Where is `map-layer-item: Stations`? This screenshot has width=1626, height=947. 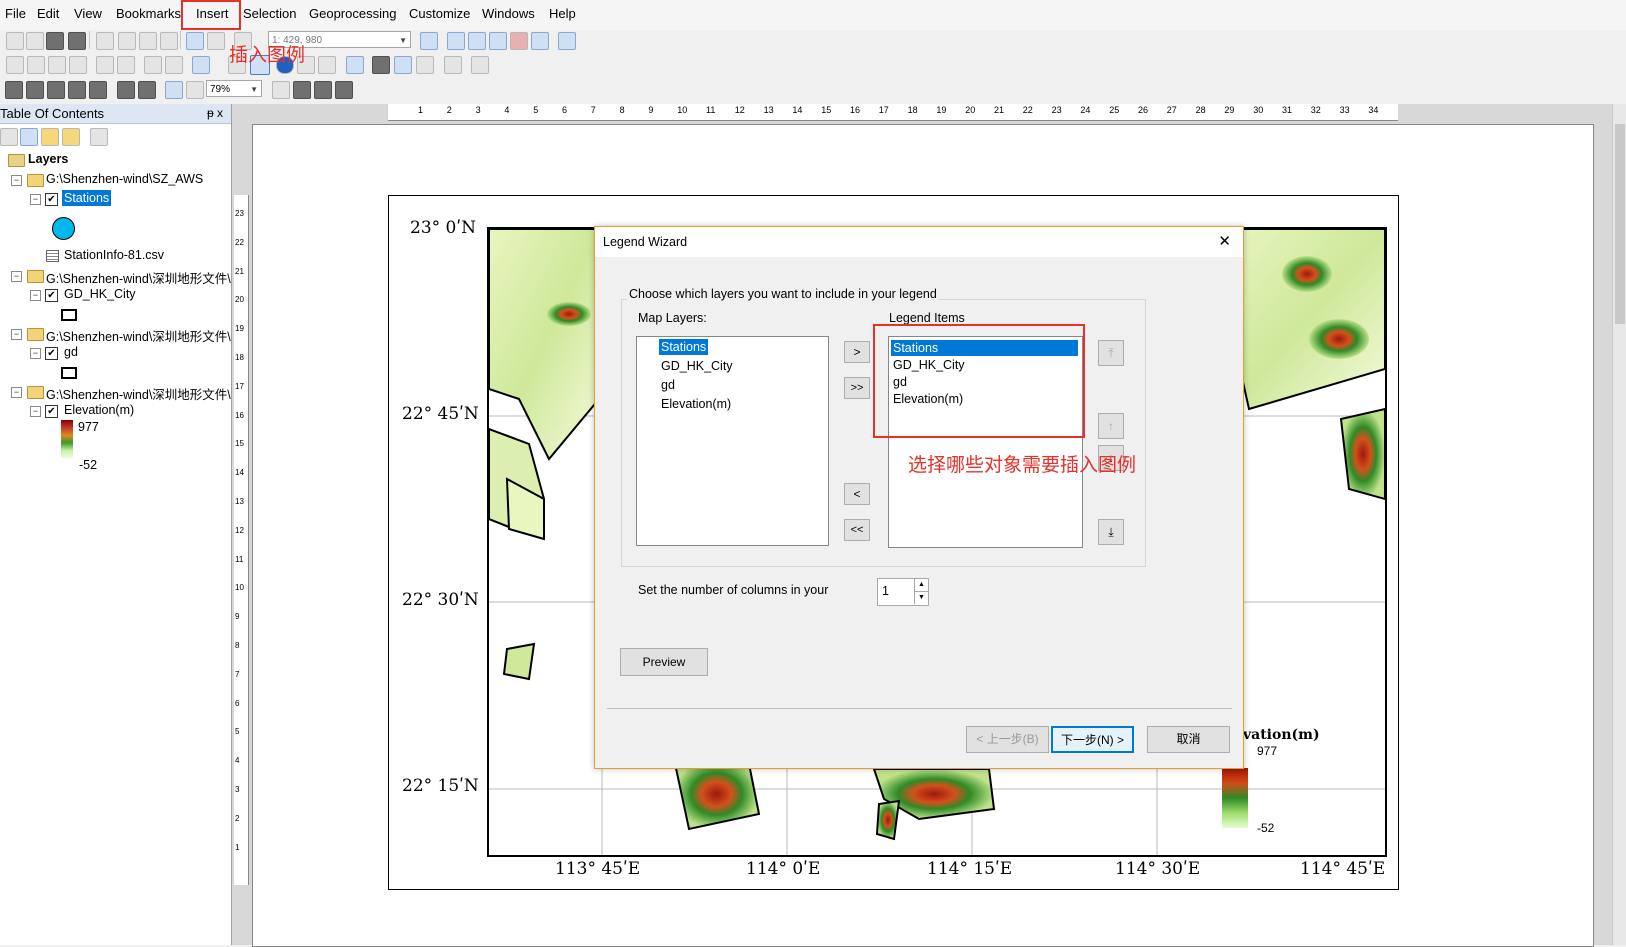 map-layer-item: Stations is located at coordinates (684, 347).